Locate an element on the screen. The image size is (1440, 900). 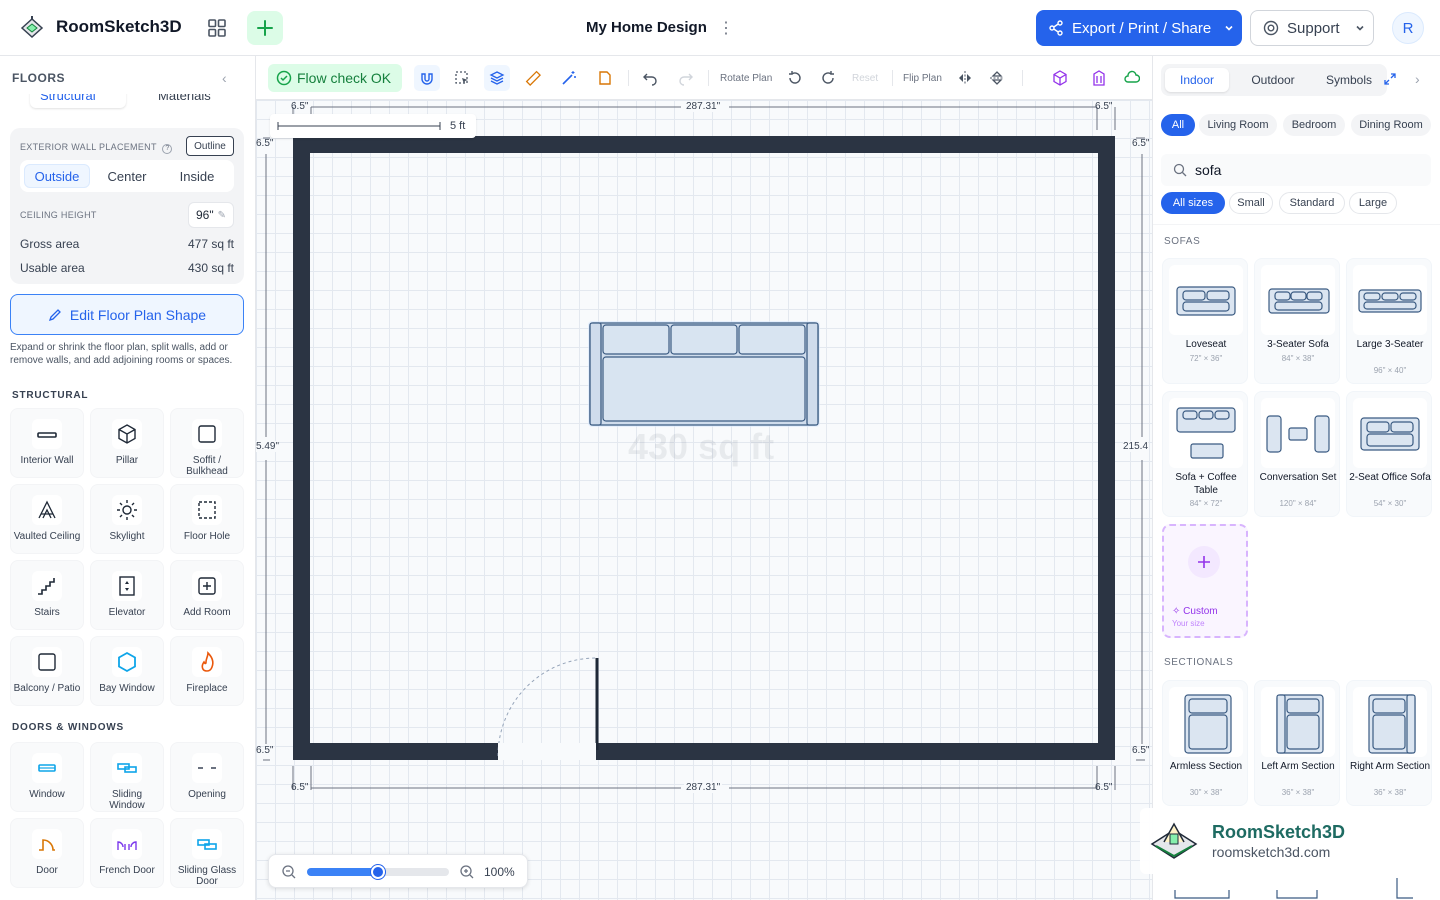
undo-icon is located at coordinates (650, 78).